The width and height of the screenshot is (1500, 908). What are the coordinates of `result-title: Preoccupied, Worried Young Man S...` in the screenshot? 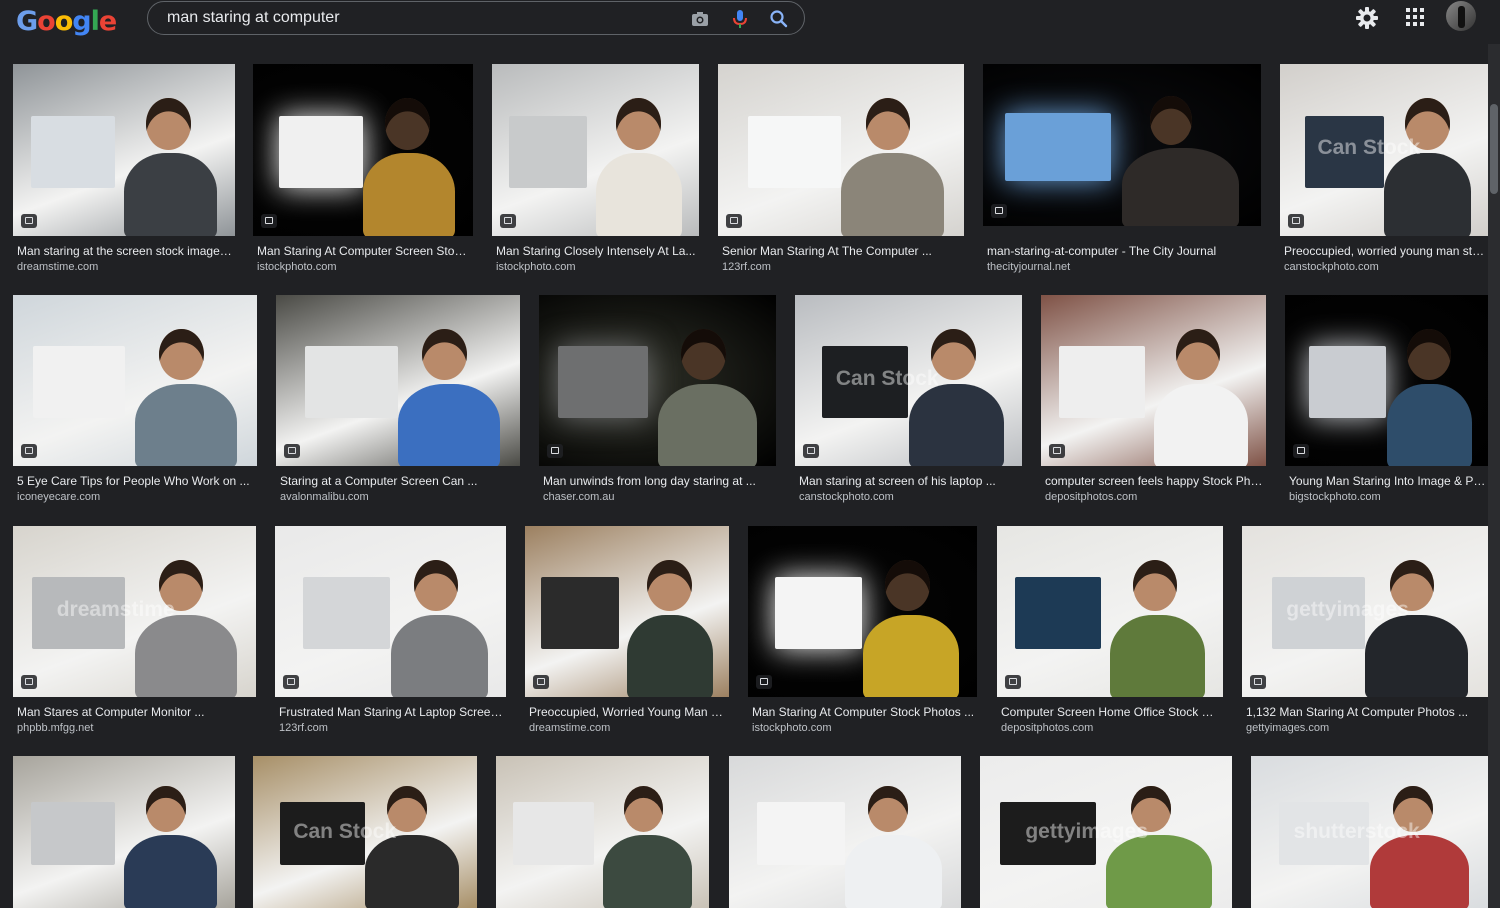 It's located at (628, 712).